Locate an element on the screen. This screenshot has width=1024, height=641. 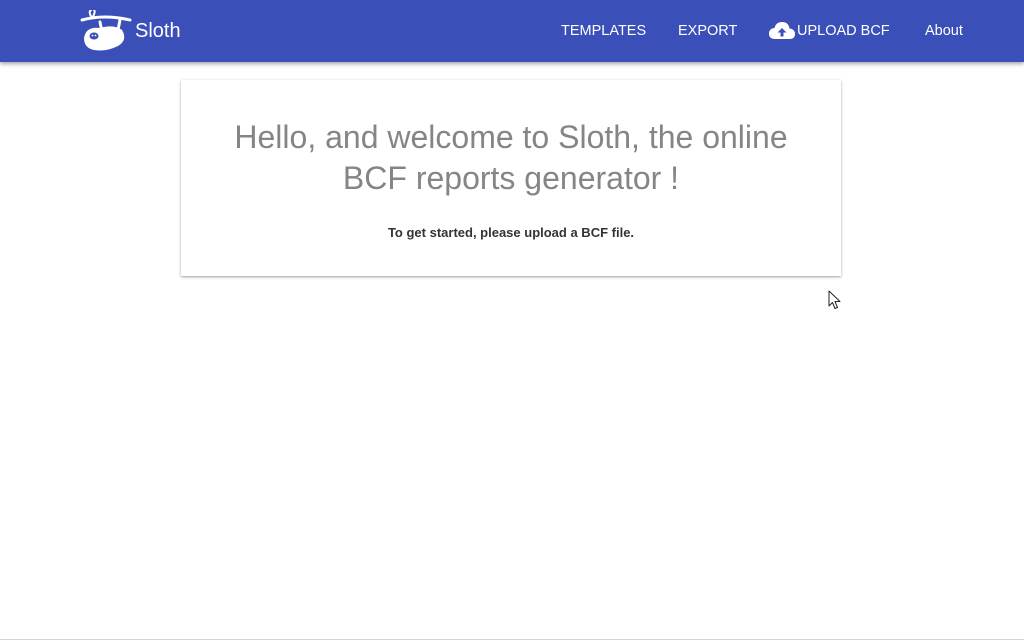
sloth-logo-icon is located at coordinates (106, 30).